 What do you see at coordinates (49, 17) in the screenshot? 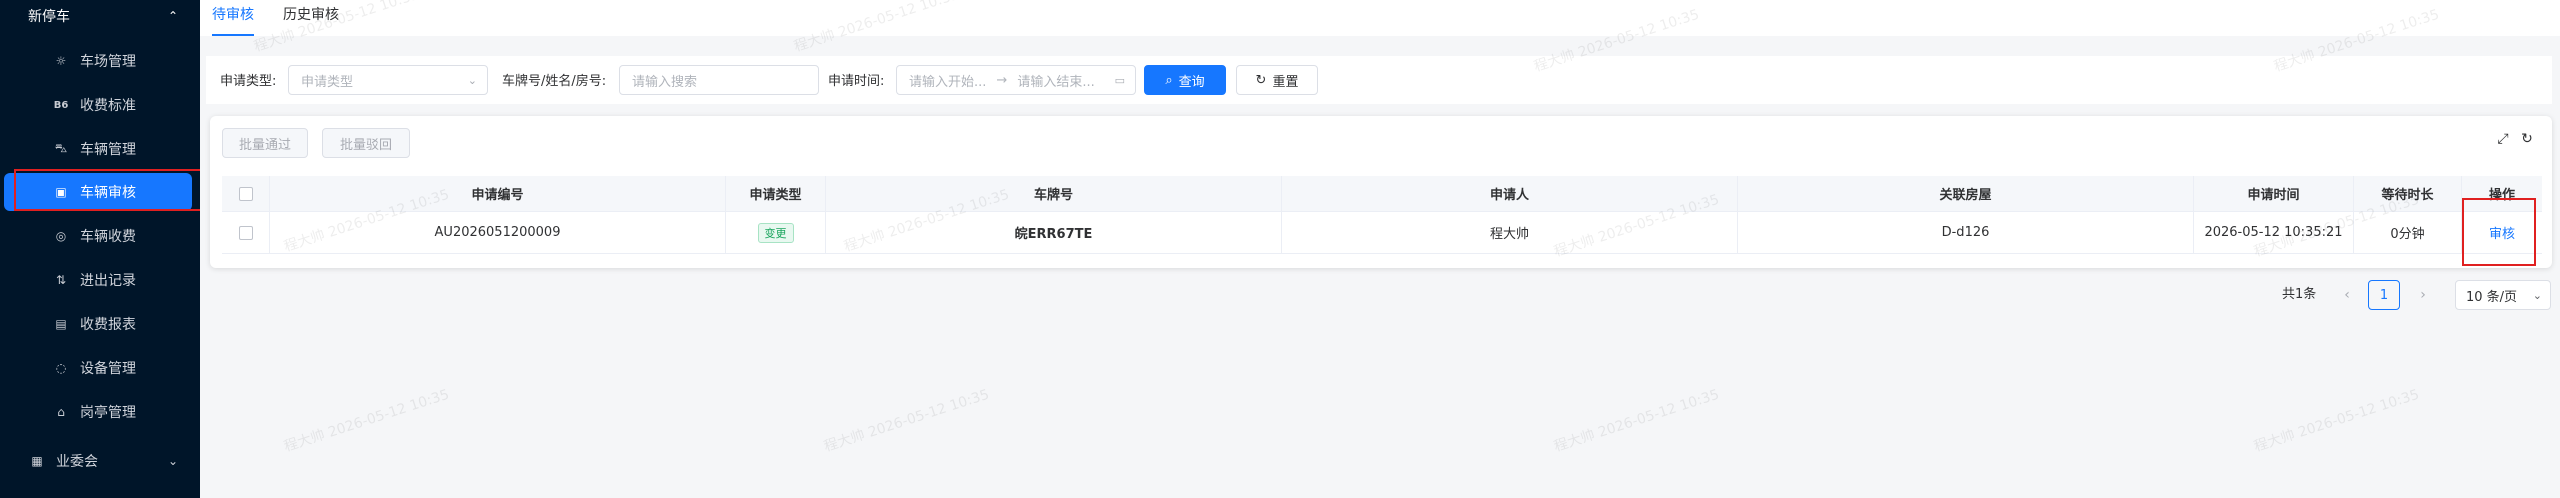
I see `sidebar-group-title: 新停车` at bounding box center [49, 17].